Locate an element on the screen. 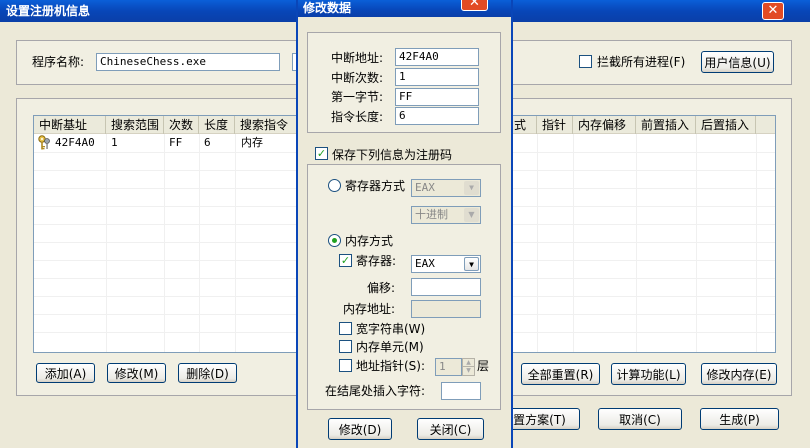  program-name-field: ChineseChess.exe is located at coordinates (188, 62).